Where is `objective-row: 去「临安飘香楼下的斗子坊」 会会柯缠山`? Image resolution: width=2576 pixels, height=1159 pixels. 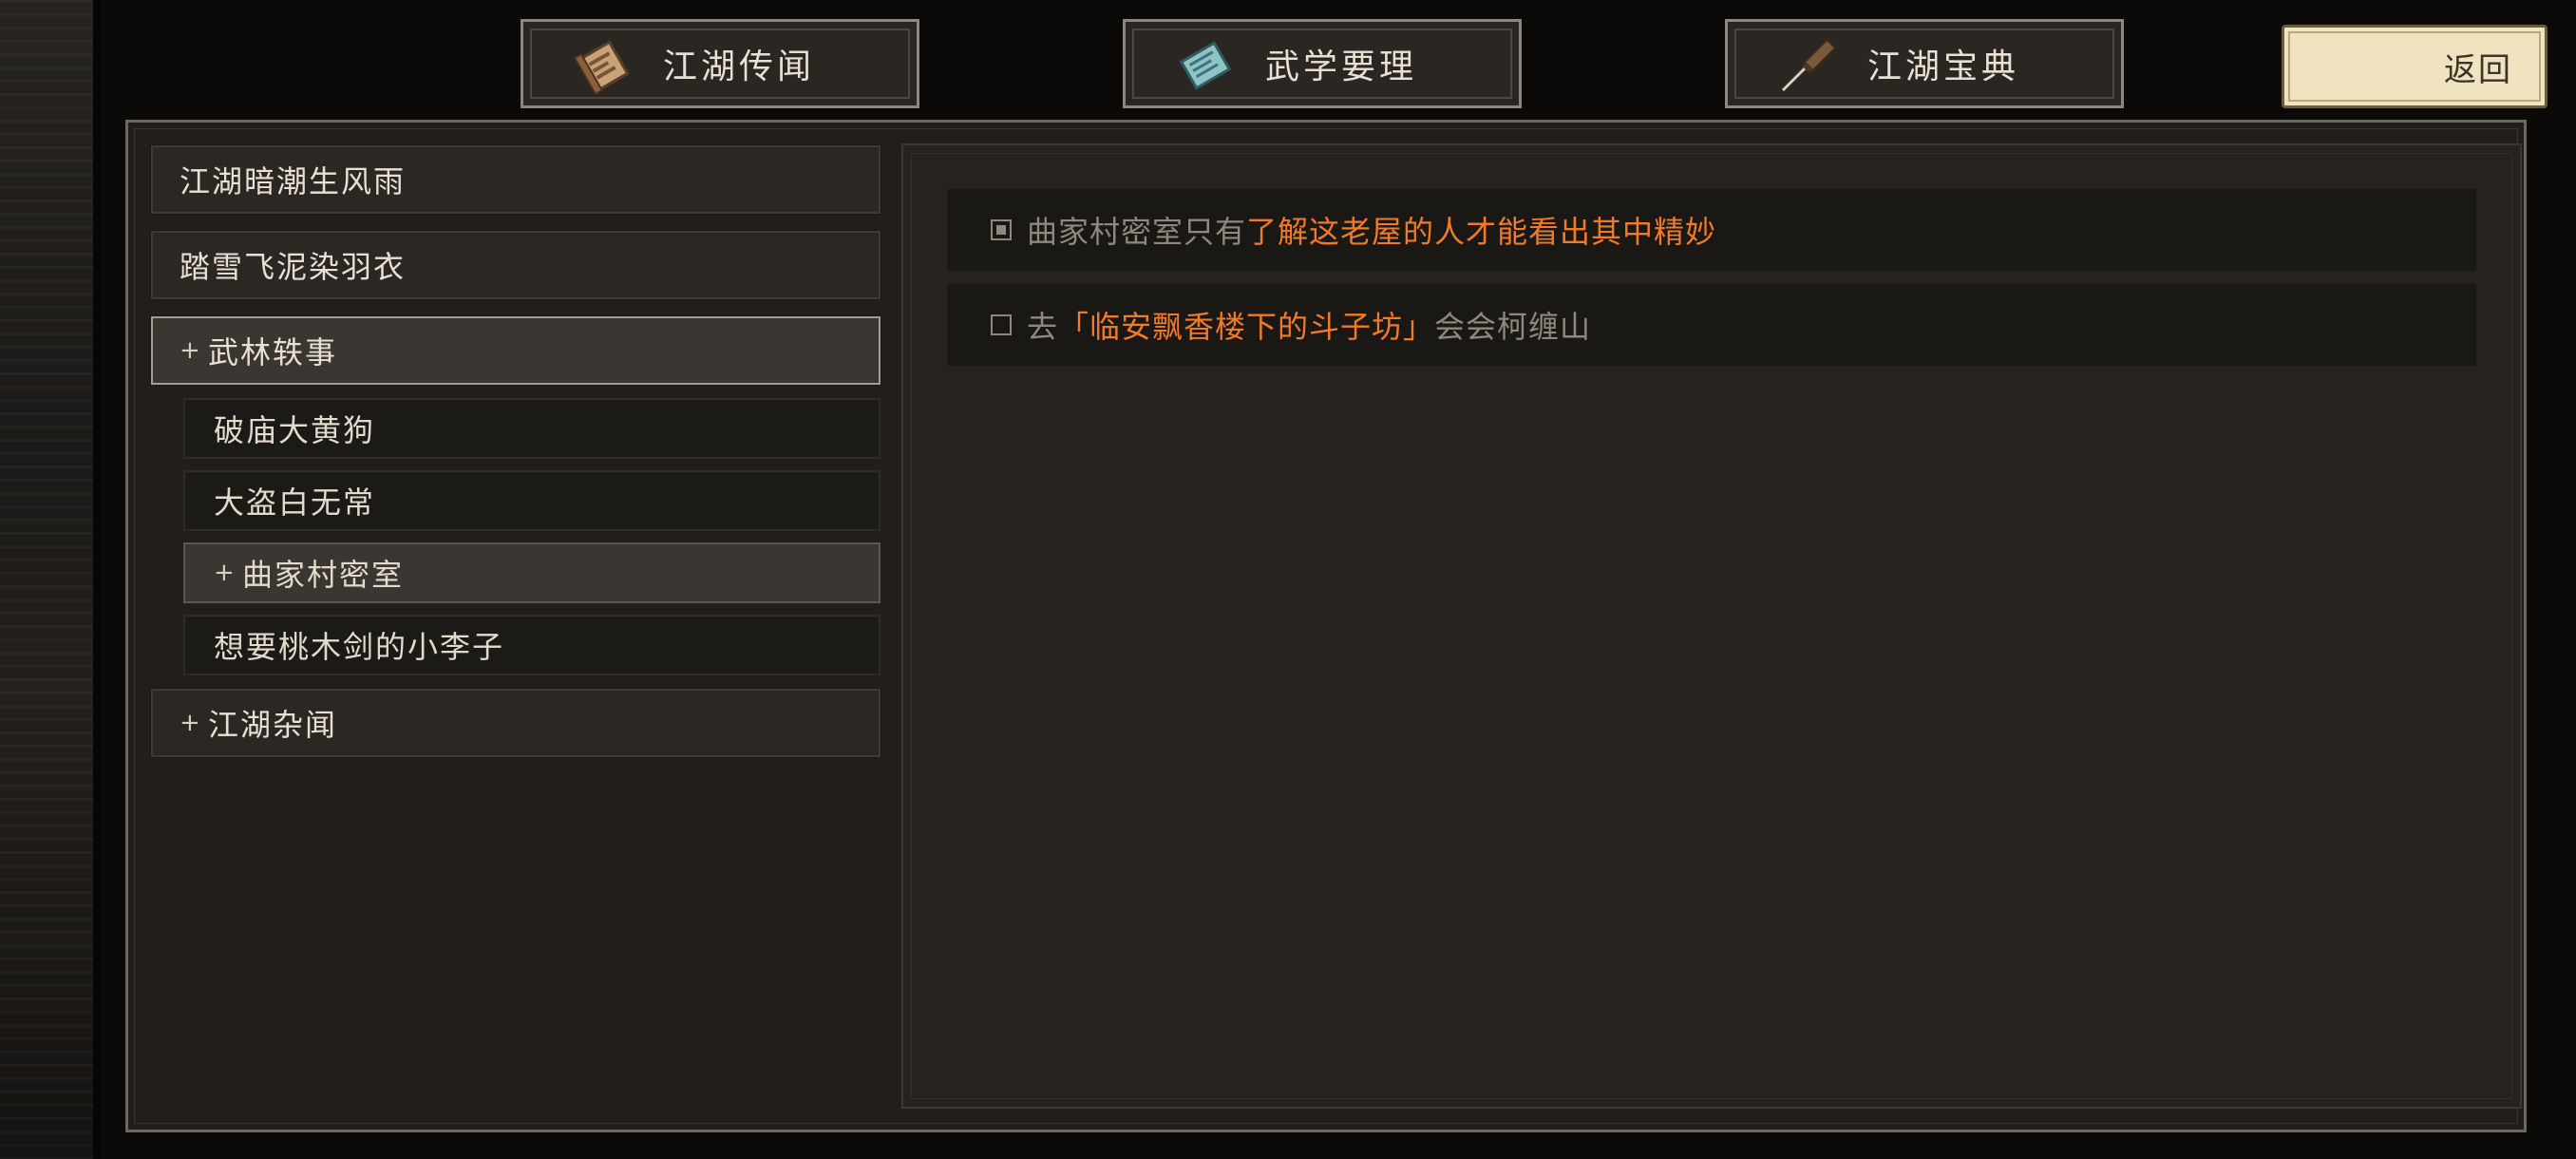
objective-row: 去「临安飘香楼下的斗子坊」 会会柯缠山 is located at coordinates (1711, 325).